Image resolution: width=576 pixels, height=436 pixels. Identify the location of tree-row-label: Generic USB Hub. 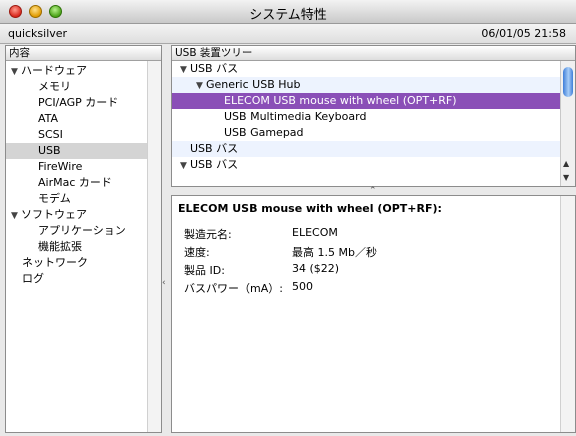
(253, 84).